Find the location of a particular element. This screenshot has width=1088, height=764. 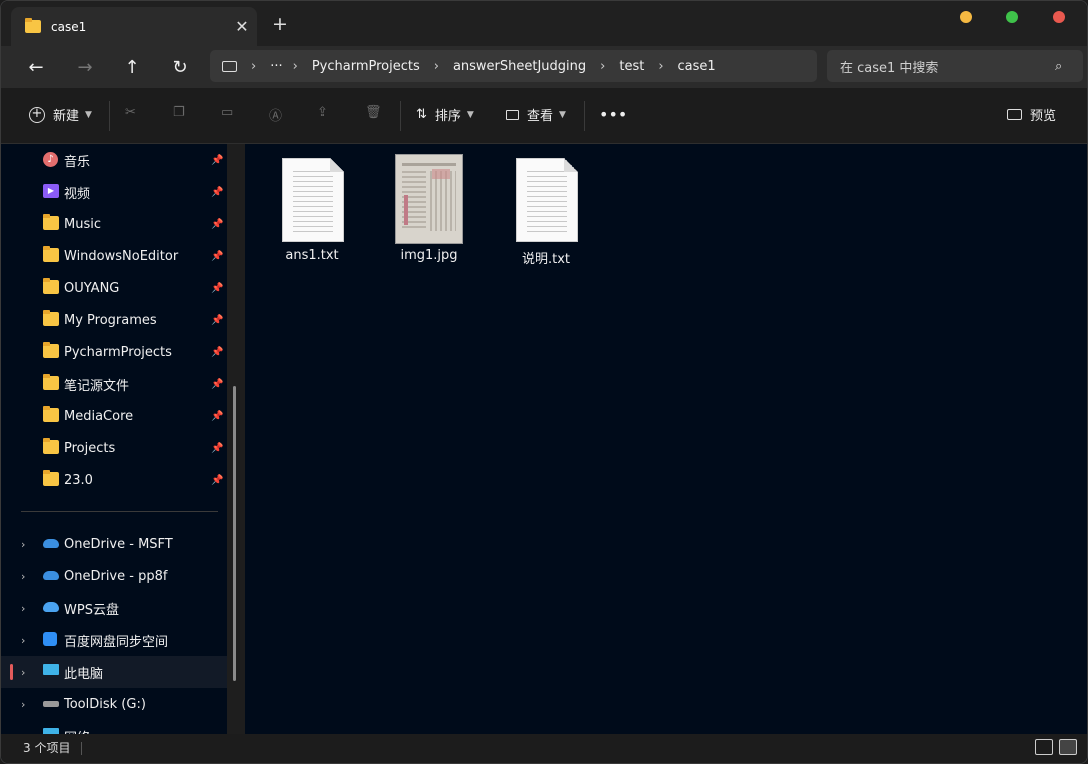

sort-button: ⇅ 排序 ▼ is located at coordinates (445, 114).